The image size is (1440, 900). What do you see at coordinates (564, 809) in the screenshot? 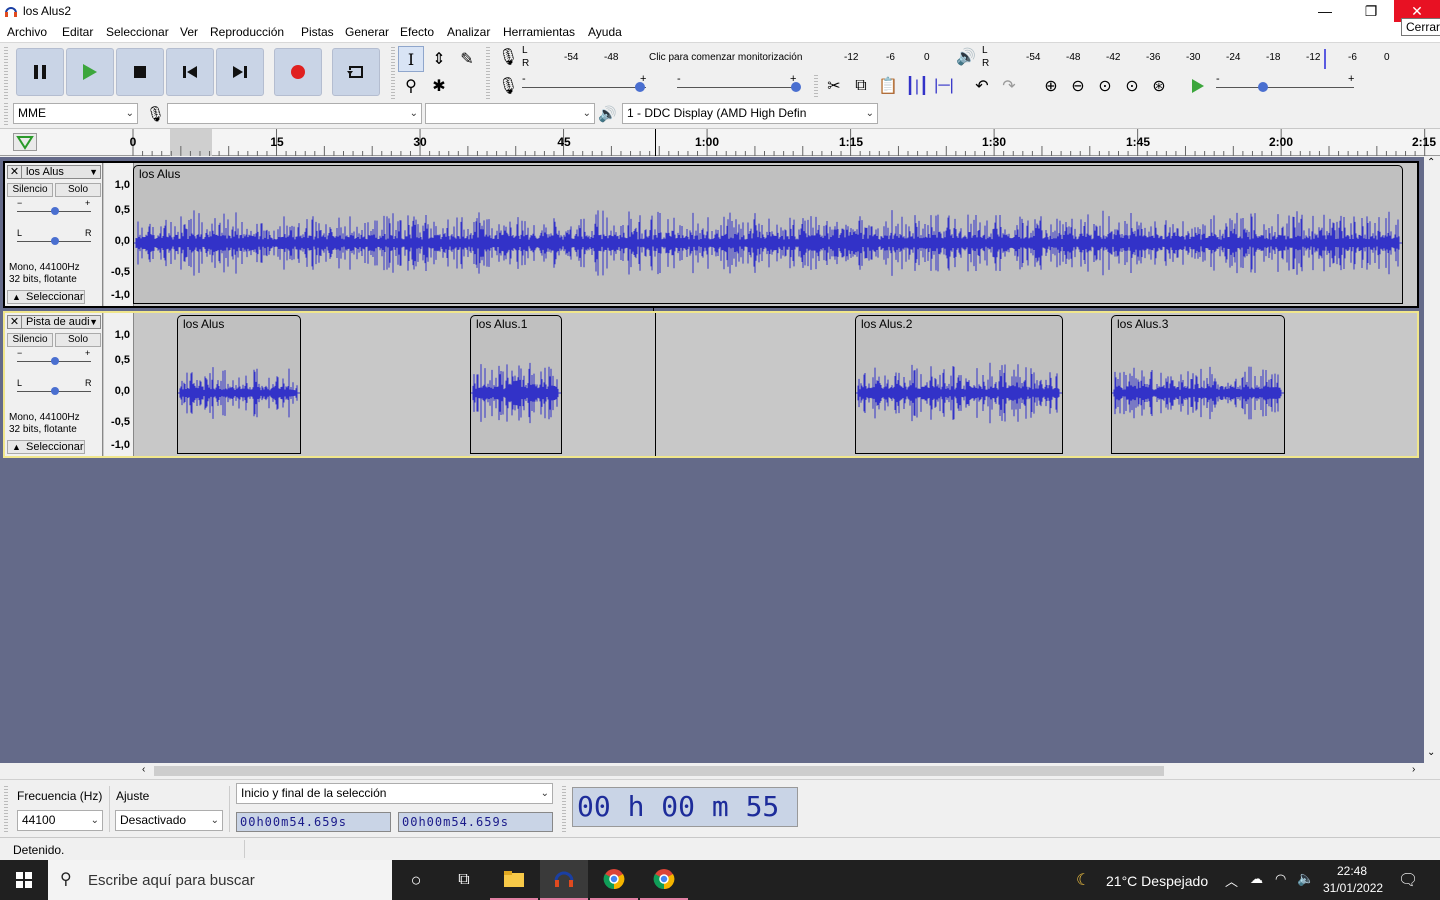
I see `time-grip` at bounding box center [564, 809].